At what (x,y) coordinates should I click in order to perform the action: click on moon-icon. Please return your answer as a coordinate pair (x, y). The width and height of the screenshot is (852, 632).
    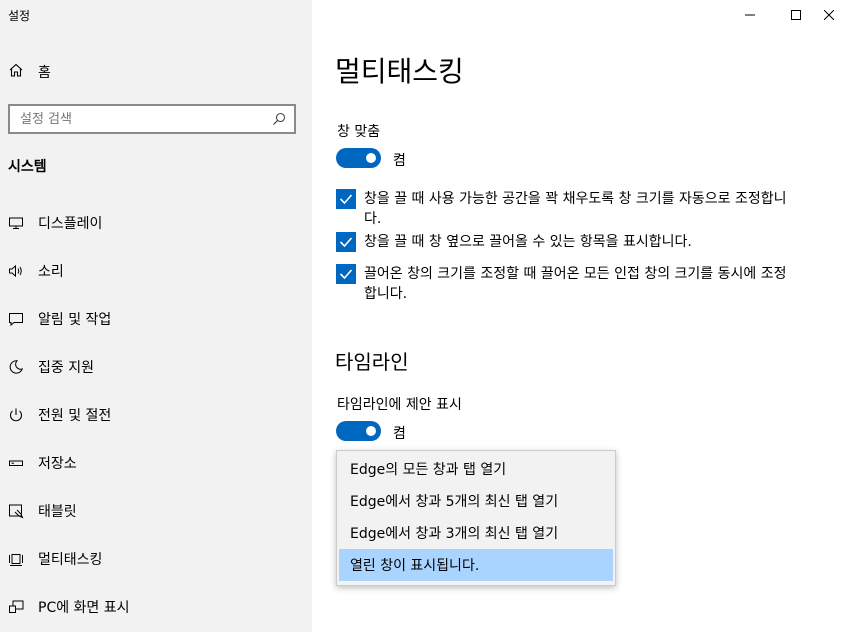
    Looking at the image, I should click on (16, 367).